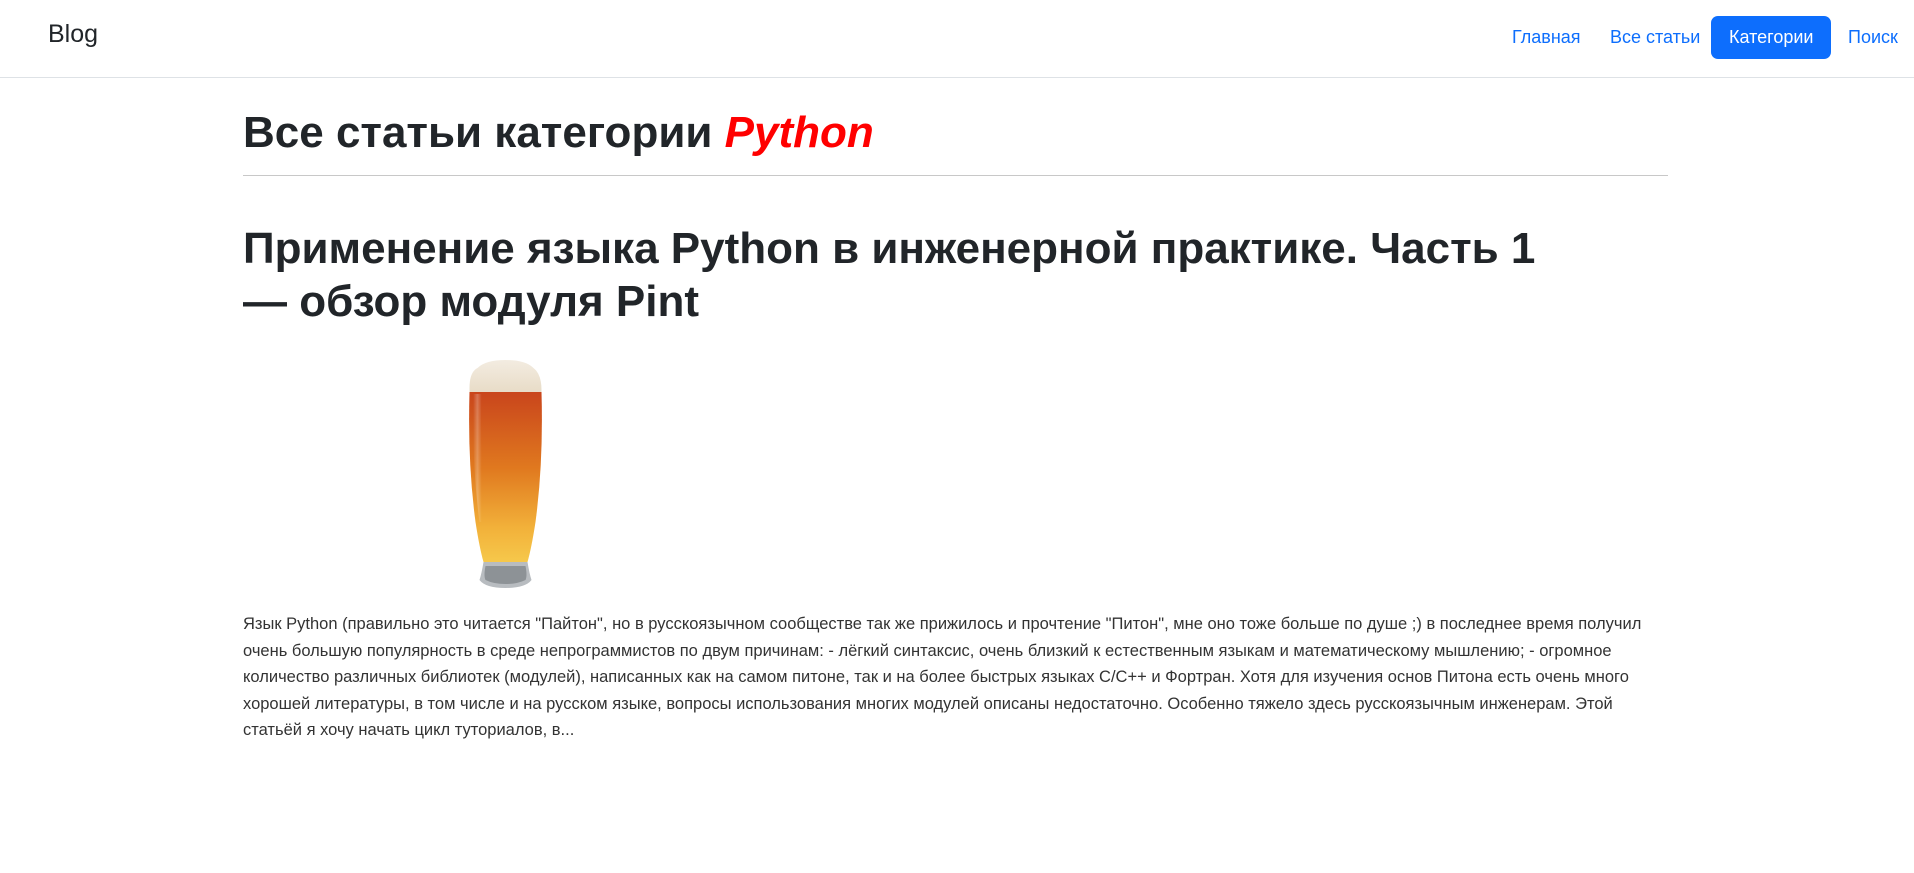  I want to click on page-title: Все статьи категории Python, so click(558, 133).